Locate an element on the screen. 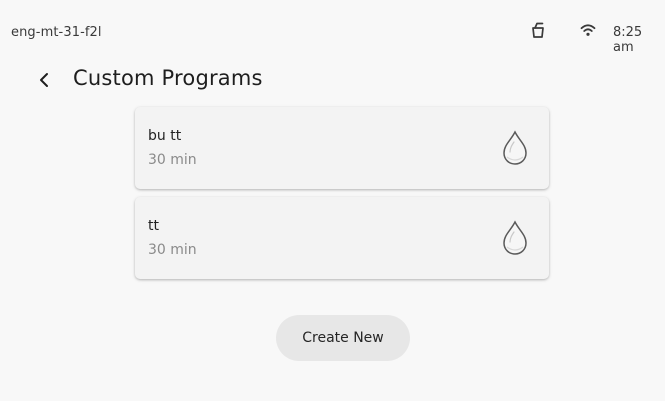 Image resolution: width=665 pixels, height=401 pixels. program-name: bu tt is located at coordinates (165, 136).